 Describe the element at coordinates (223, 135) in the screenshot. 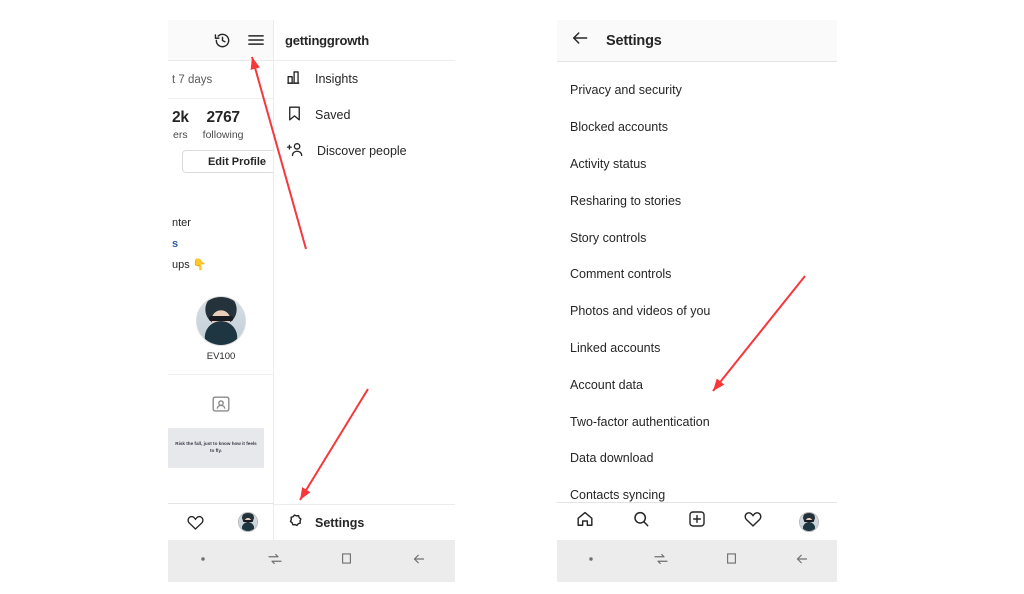

I see `following-label: following` at that location.